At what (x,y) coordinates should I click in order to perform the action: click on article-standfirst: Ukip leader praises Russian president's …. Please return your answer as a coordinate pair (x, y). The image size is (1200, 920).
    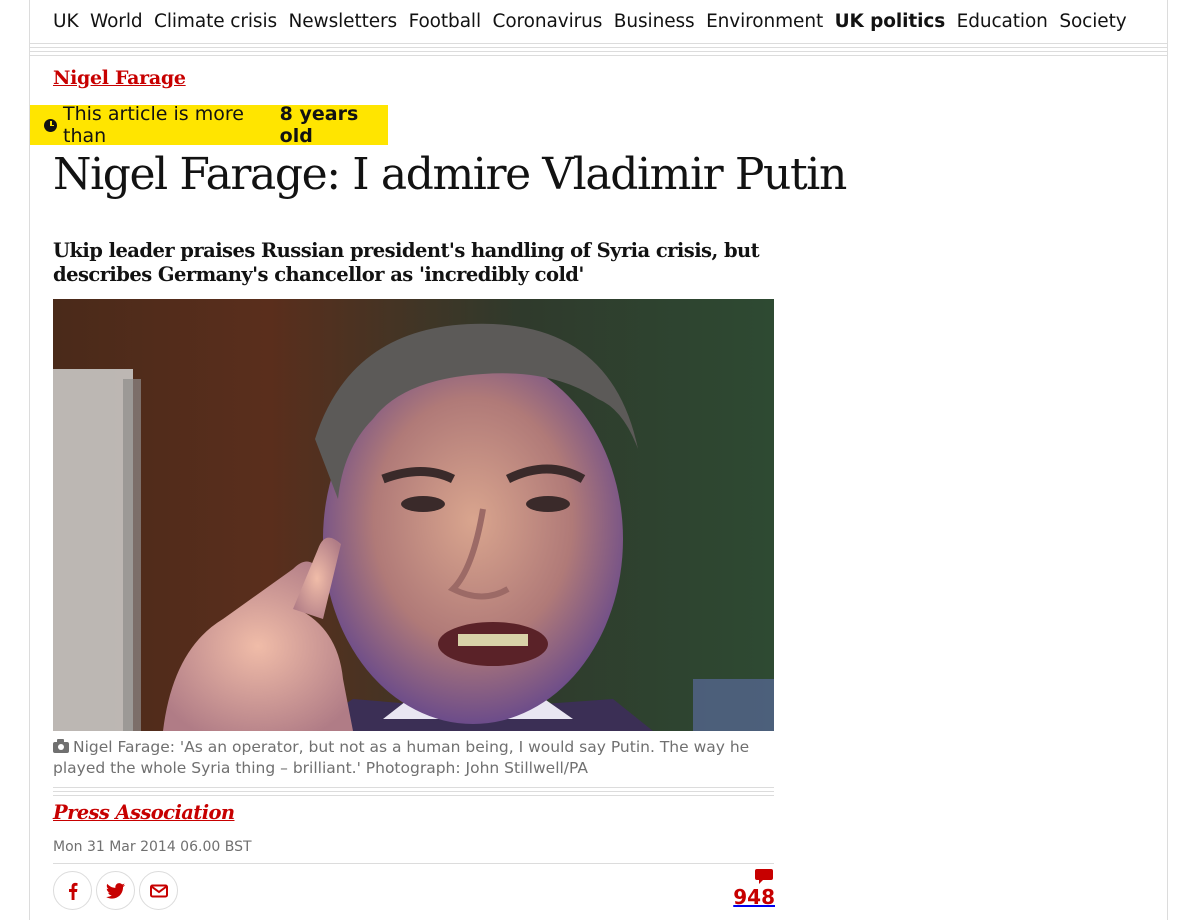
    Looking at the image, I should click on (406, 262).